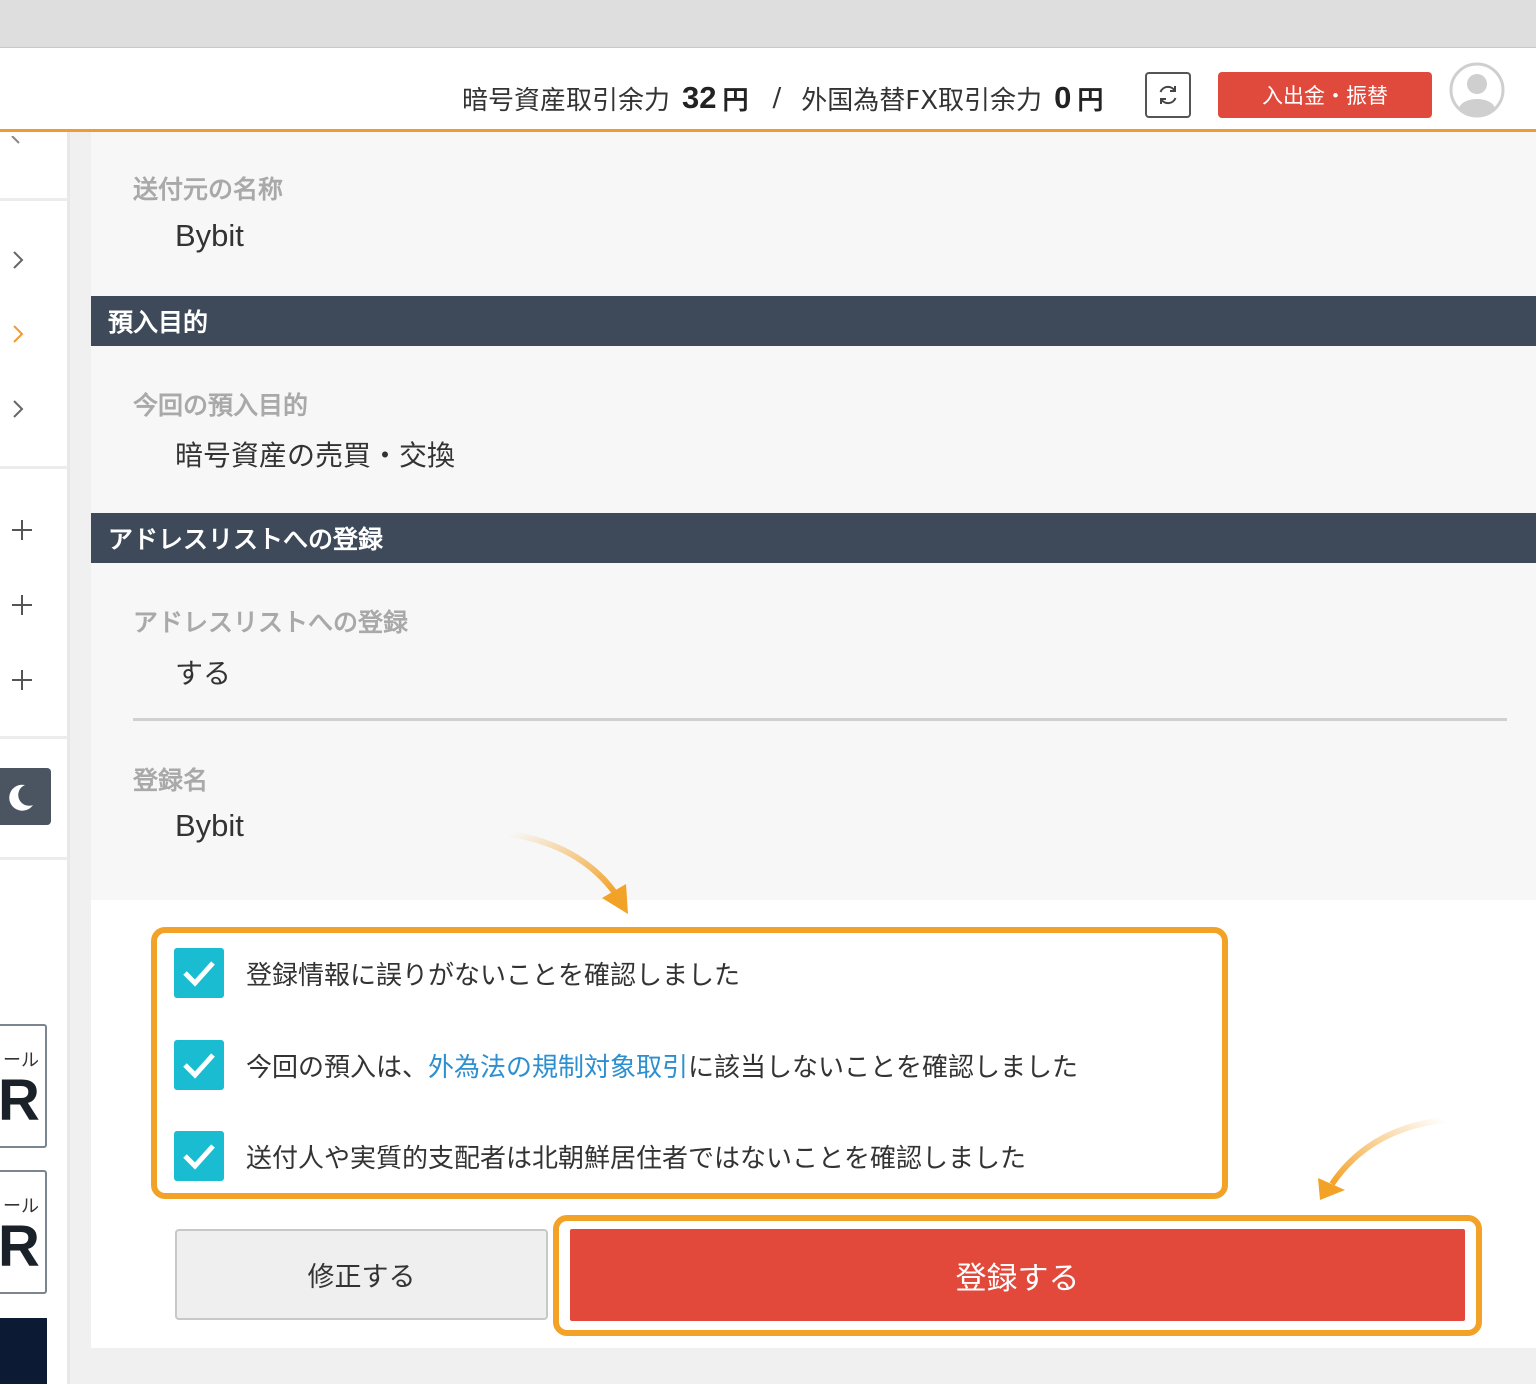 The width and height of the screenshot is (1536, 1384). Describe the element at coordinates (813, 321) in the screenshot. I see `section-header-purpose: 預入目的` at that location.